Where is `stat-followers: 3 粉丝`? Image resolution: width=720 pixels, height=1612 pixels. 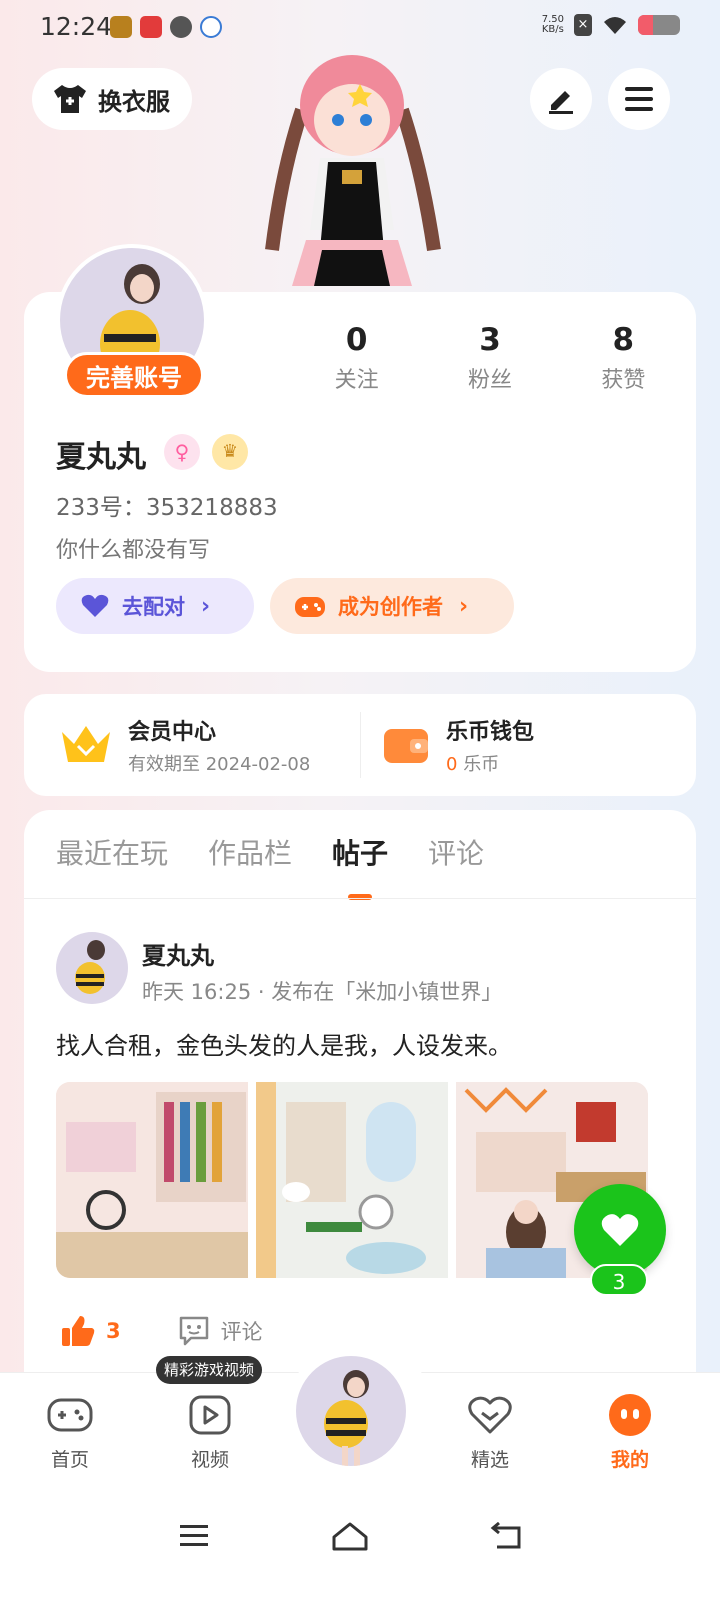
stat-followers: 3 粉丝 is located at coordinates (489, 358).